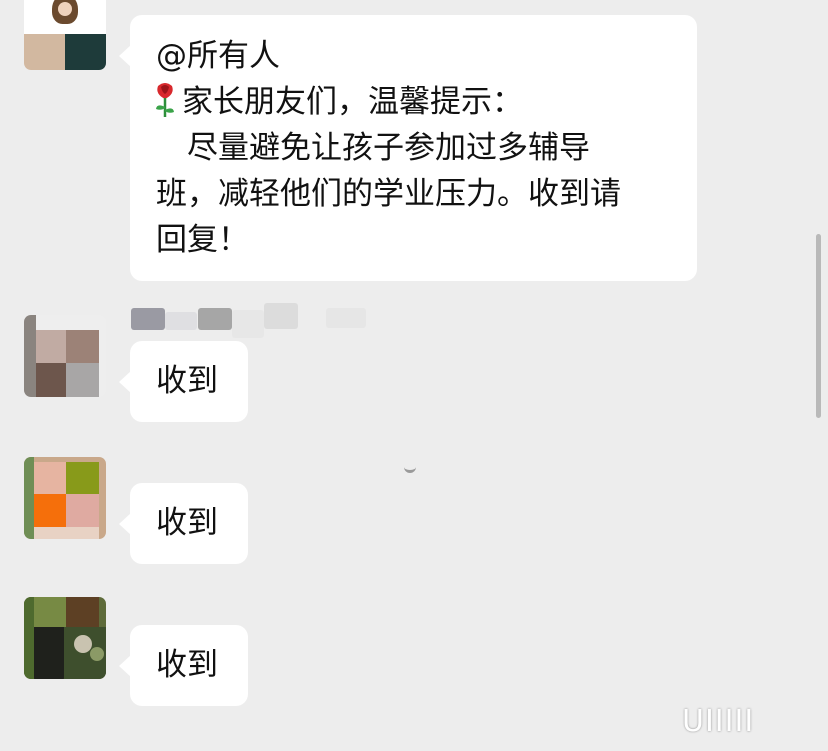 The width and height of the screenshot is (828, 751). Describe the element at coordinates (218, 56) in the screenshot. I see `mention-all-text: @所有人` at that location.